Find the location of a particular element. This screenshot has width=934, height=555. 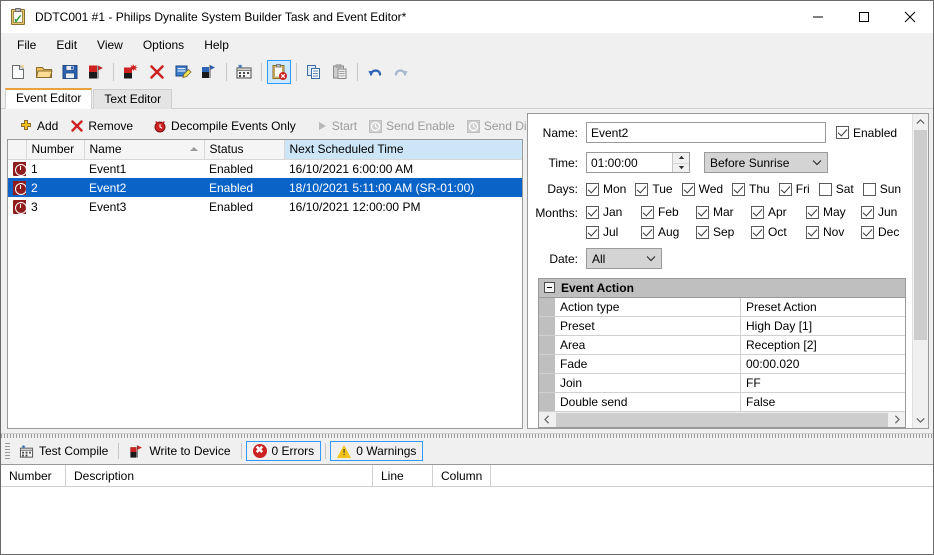

column-header-name: Name is located at coordinates (144, 150).